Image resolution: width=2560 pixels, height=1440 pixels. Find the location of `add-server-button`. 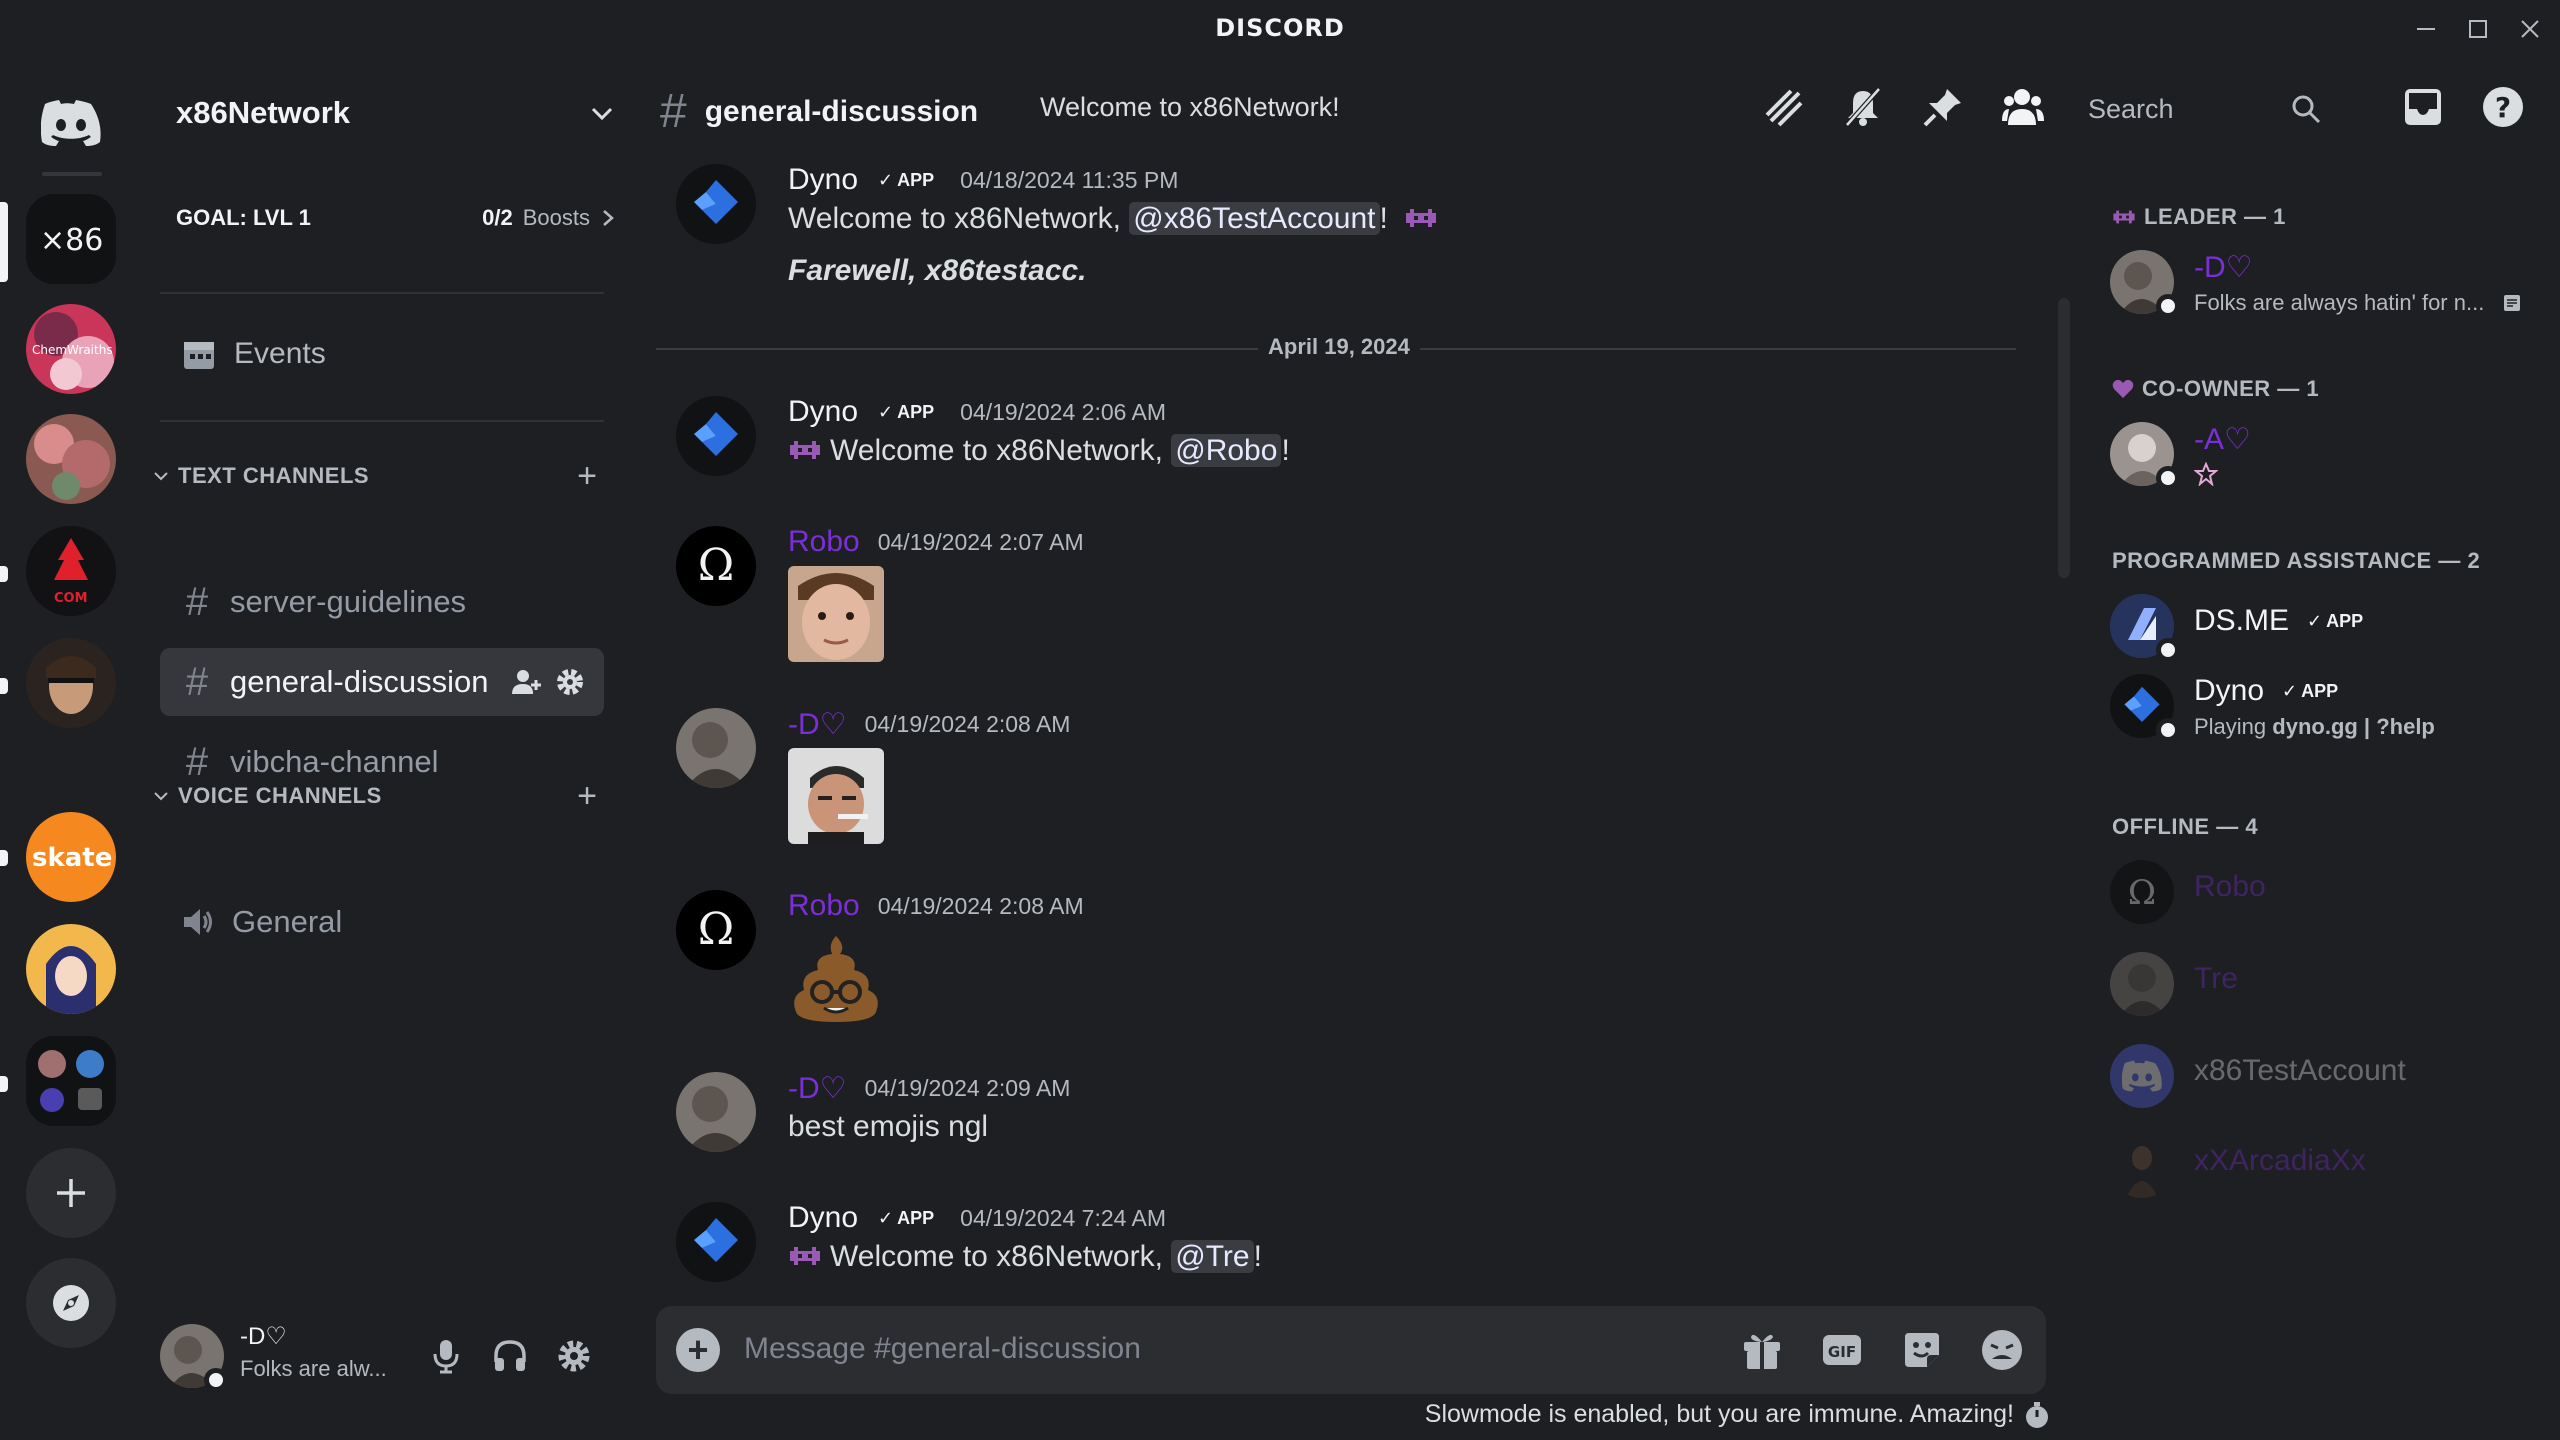

add-server-button is located at coordinates (71, 1193).